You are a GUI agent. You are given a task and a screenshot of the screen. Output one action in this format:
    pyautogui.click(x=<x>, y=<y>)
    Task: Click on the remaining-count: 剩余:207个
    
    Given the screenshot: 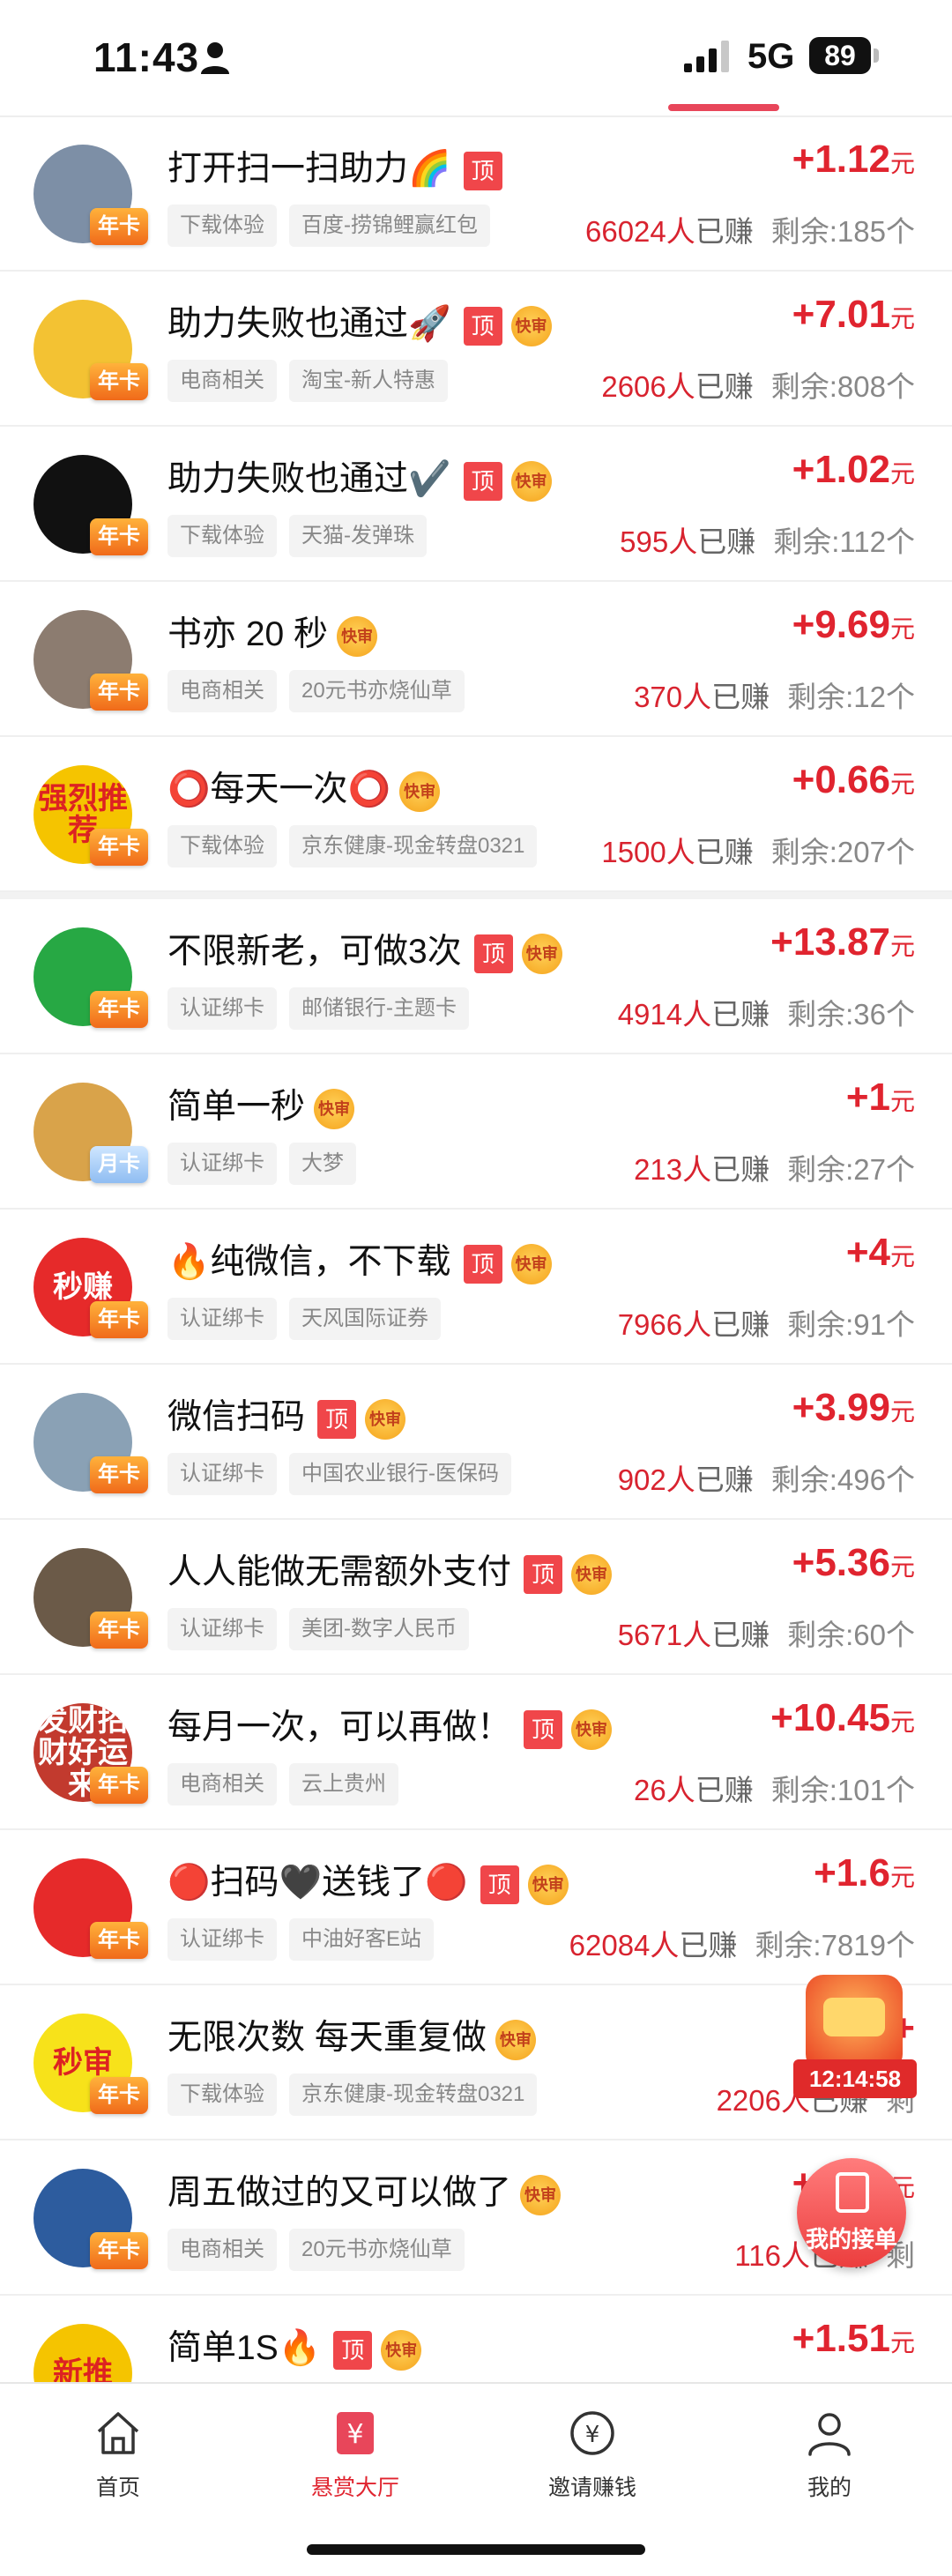 What is the action you would take?
    pyautogui.click(x=843, y=852)
    